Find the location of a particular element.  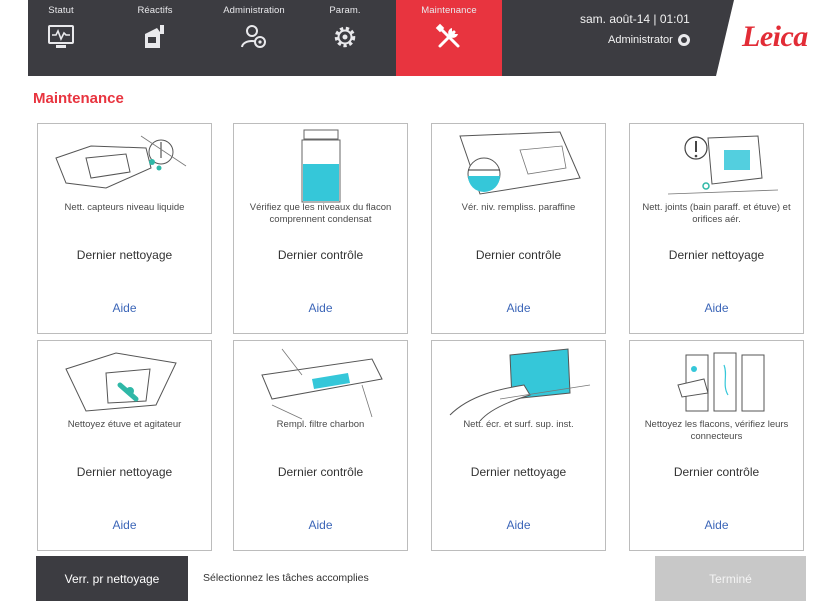

tab-param-label: Param. is located at coordinates (345, 10).